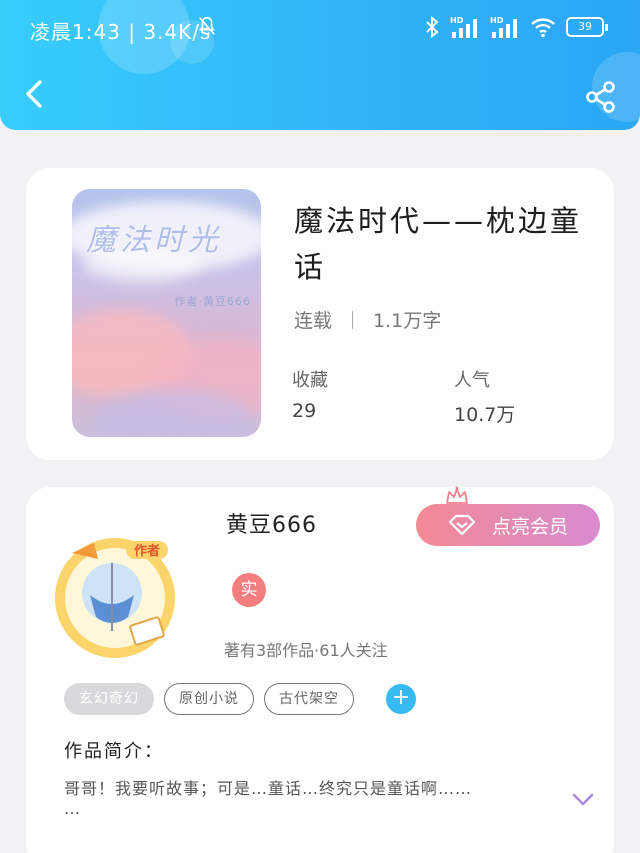 The width and height of the screenshot is (640, 853). What do you see at coordinates (587, 27) in the screenshot?
I see `battery-icon: 39` at bounding box center [587, 27].